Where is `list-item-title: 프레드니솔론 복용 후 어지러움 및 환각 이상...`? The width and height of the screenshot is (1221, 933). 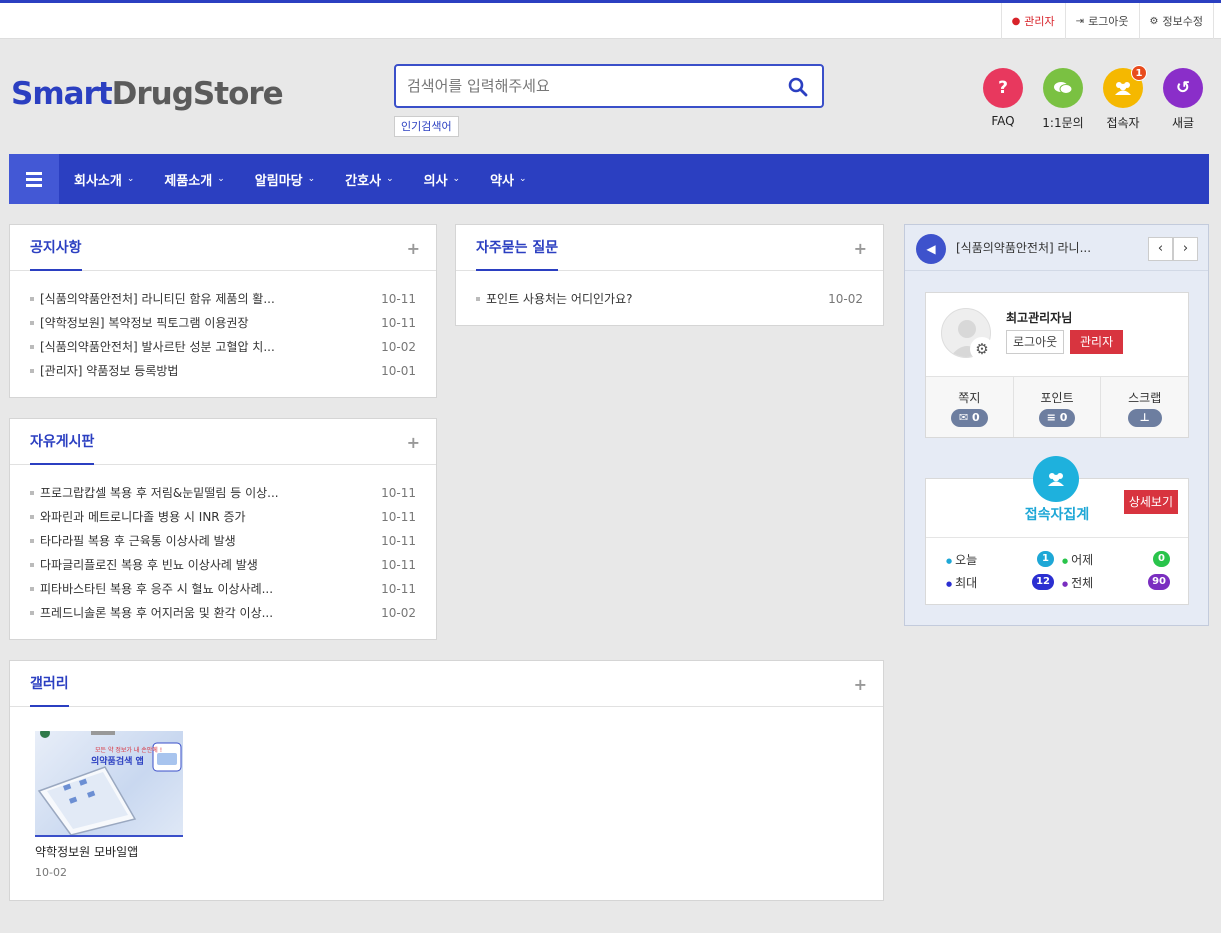
list-item-title: 프레드니솔론 복용 후 어지러움 및 환각 이상... is located at coordinates (151, 613).